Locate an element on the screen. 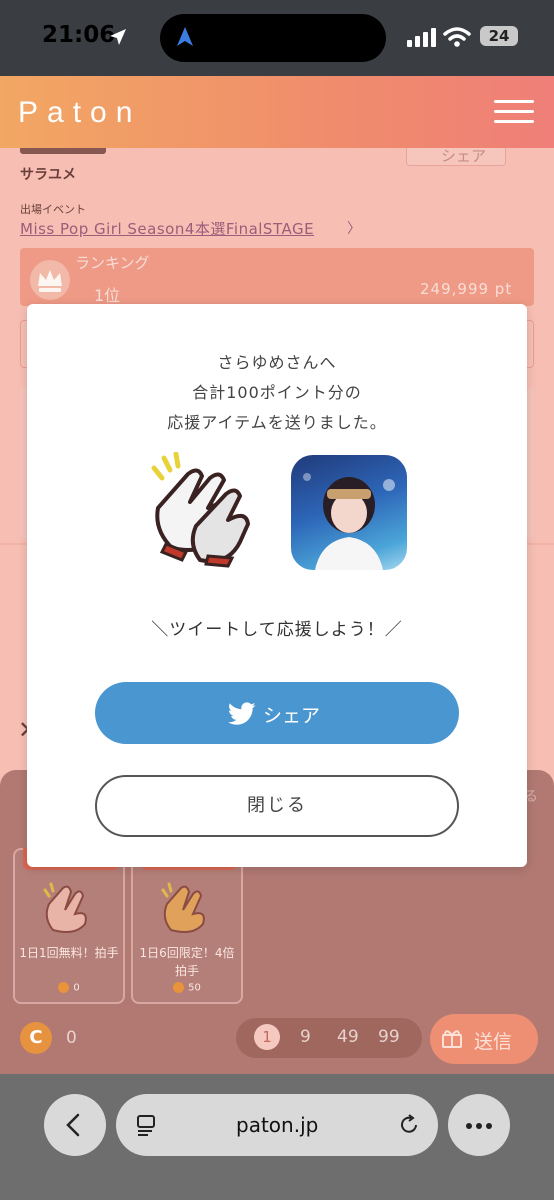 The height and width of the screenshot is (1200, 554). gift-item-free-clap: 1日1回無料！拍手 0 is located at coordinates (69, 926).